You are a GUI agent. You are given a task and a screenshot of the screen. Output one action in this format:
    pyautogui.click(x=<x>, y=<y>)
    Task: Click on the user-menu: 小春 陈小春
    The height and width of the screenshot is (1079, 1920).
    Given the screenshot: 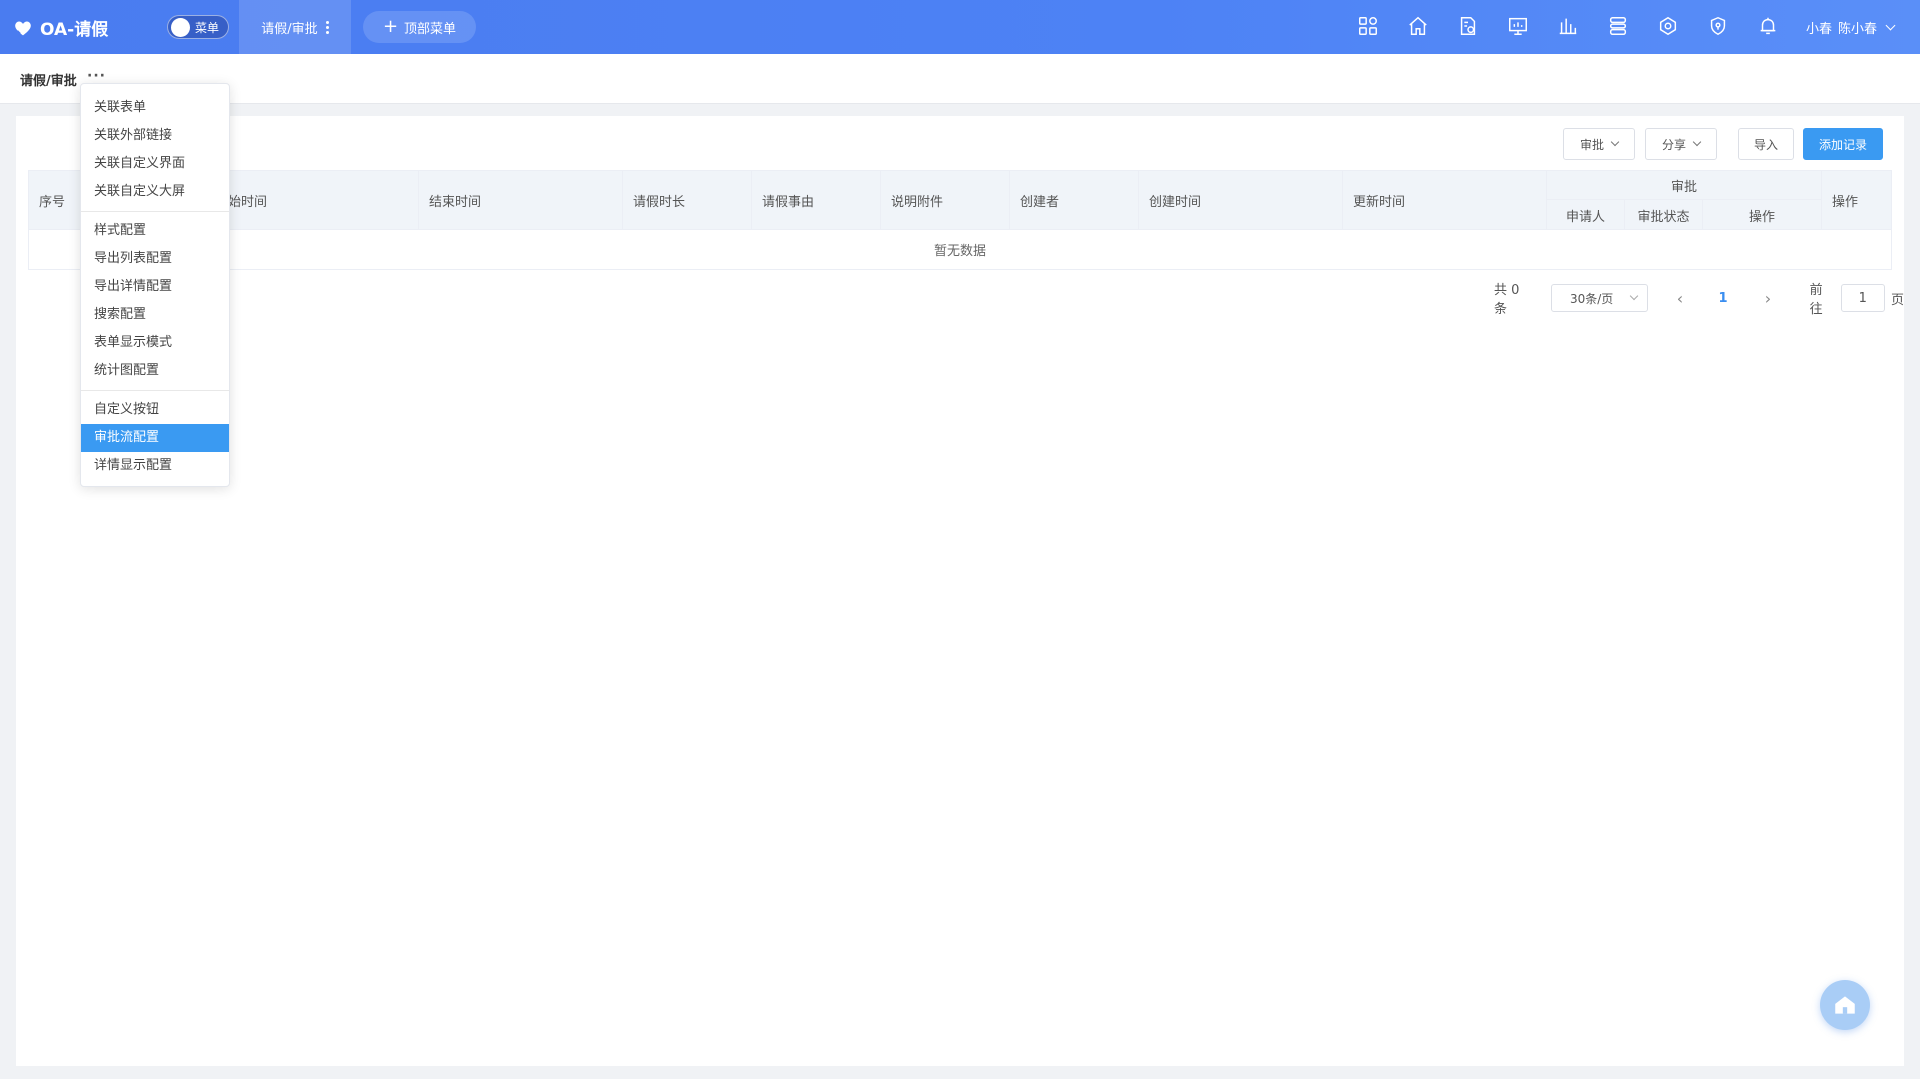 What is the action you would take?
    pyautogui.click(x=1851, y=27)
    